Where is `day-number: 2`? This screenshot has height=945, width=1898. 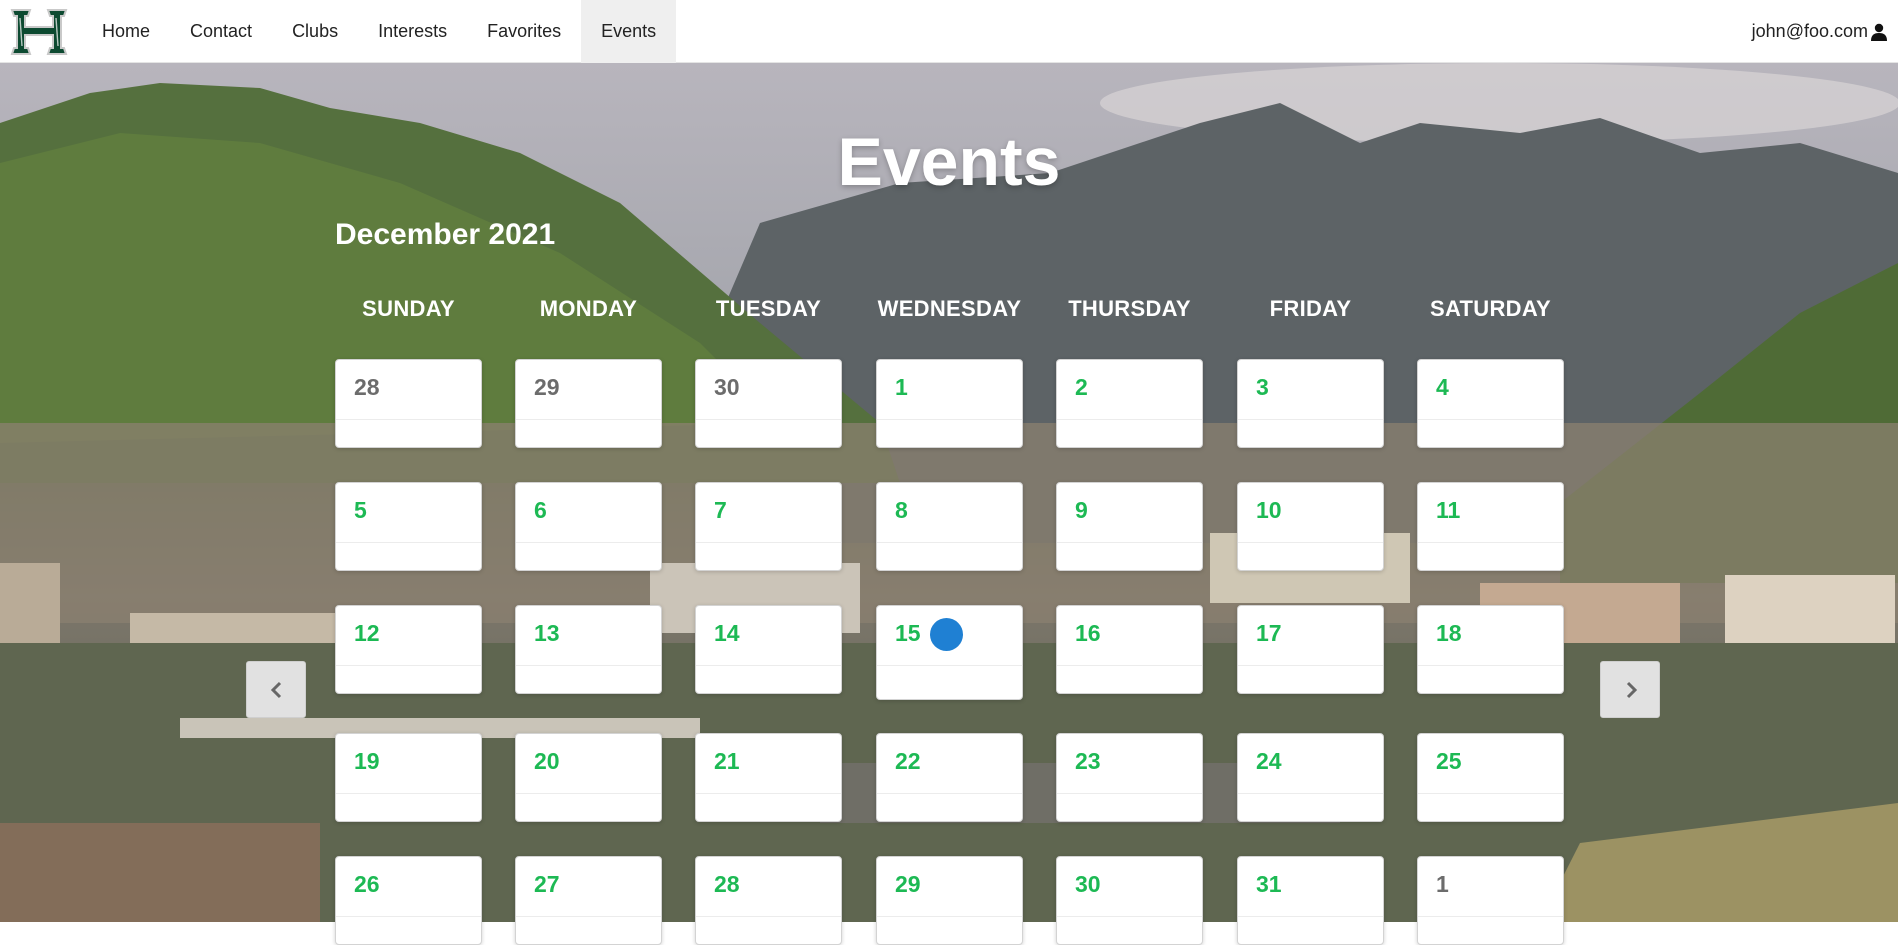 day-number: 2 is located at coordinates (1081, 387).